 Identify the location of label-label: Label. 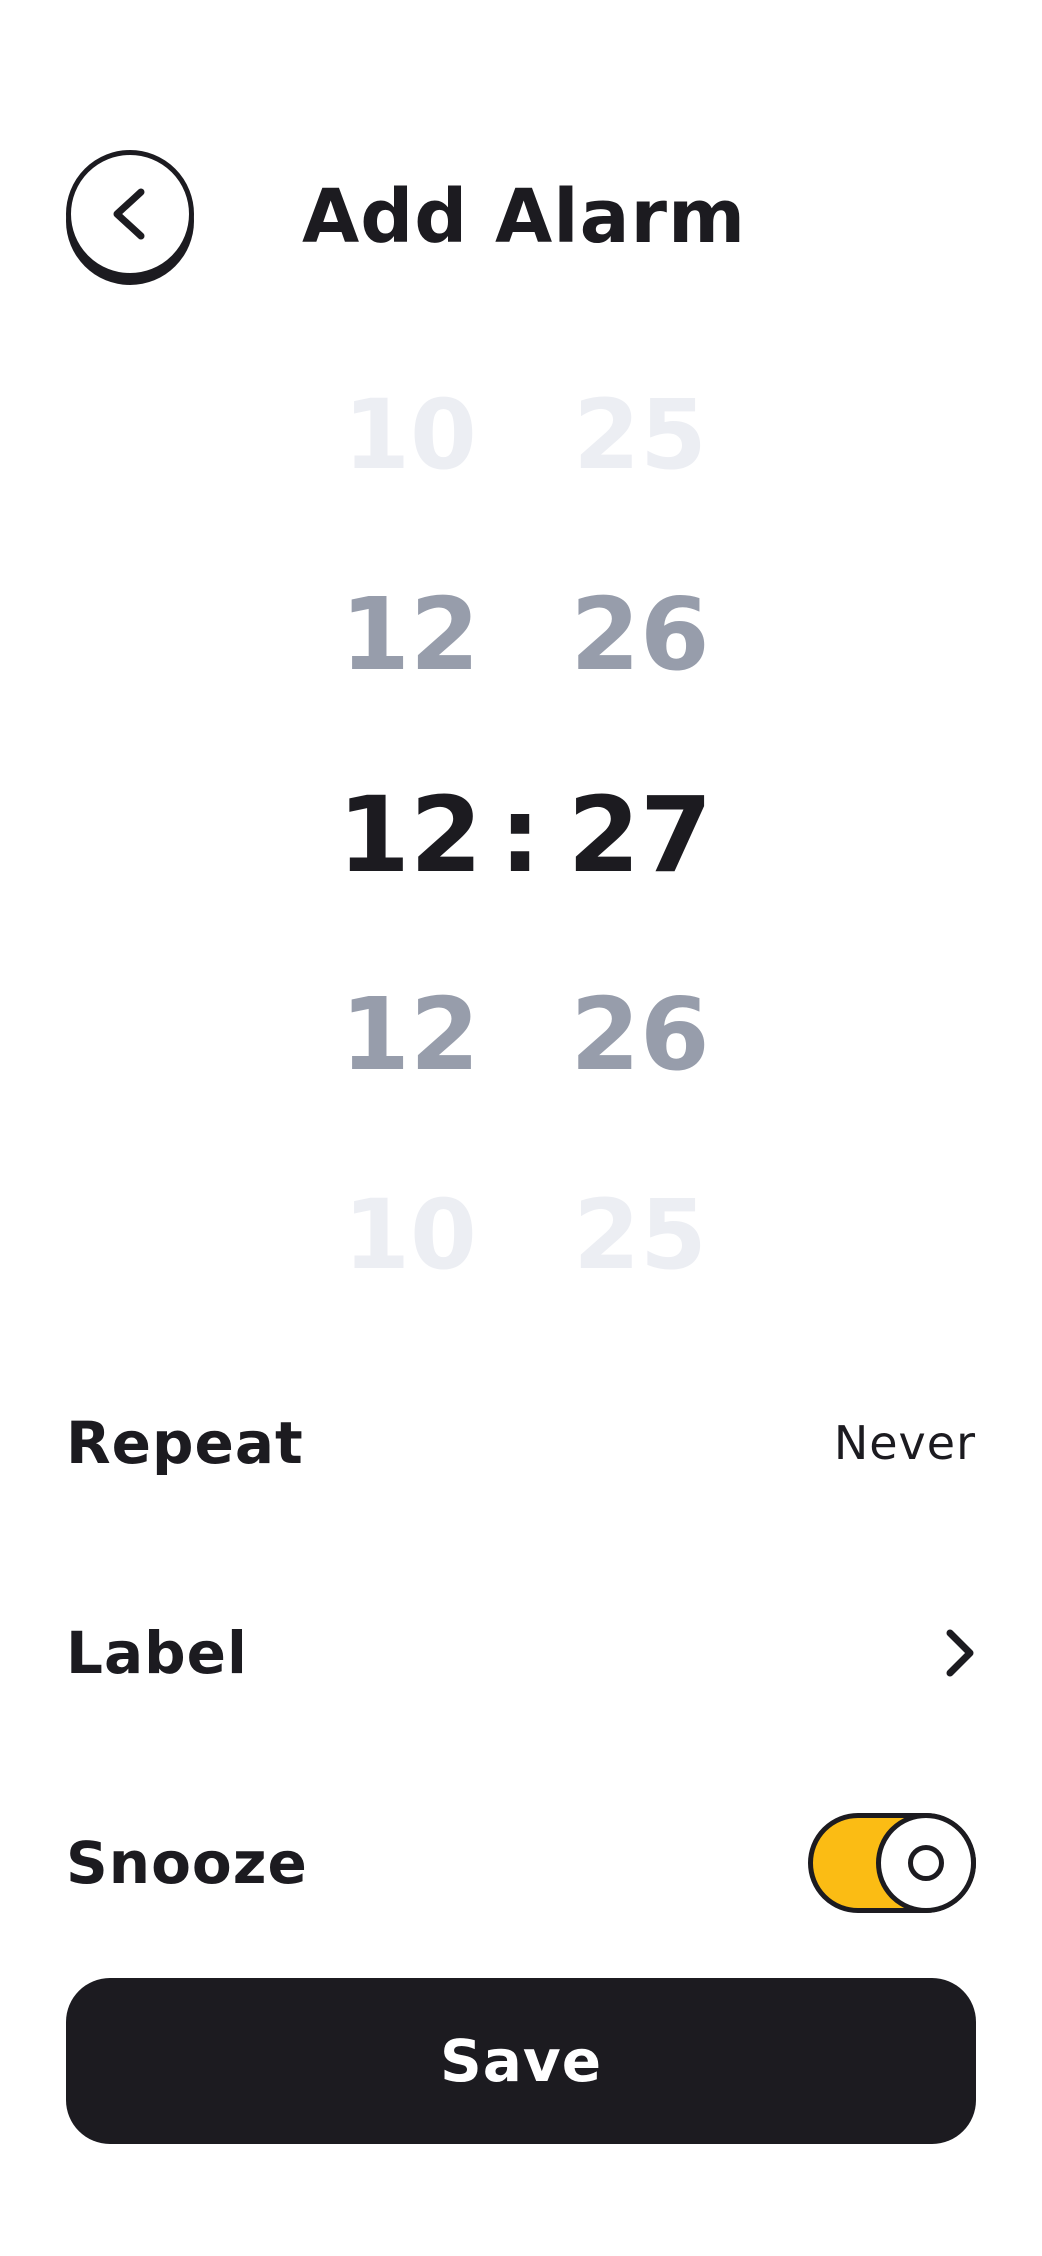
(157, 1653).